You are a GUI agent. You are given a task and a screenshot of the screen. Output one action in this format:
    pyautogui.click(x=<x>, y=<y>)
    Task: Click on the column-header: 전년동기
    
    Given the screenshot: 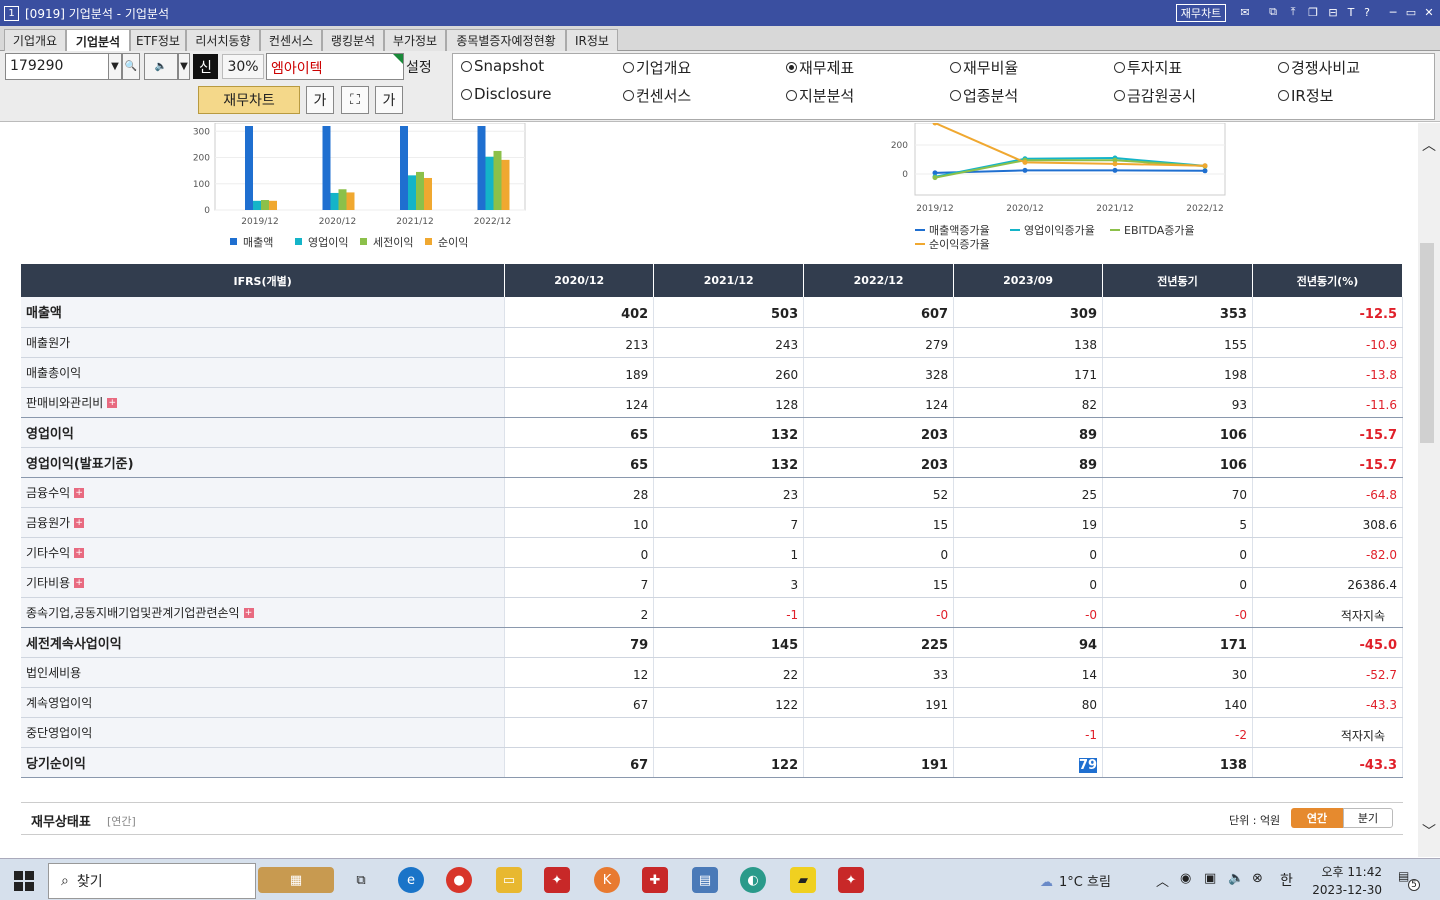 What is the action you would take?
    pyautogui.click(x=1177, y=280)
    